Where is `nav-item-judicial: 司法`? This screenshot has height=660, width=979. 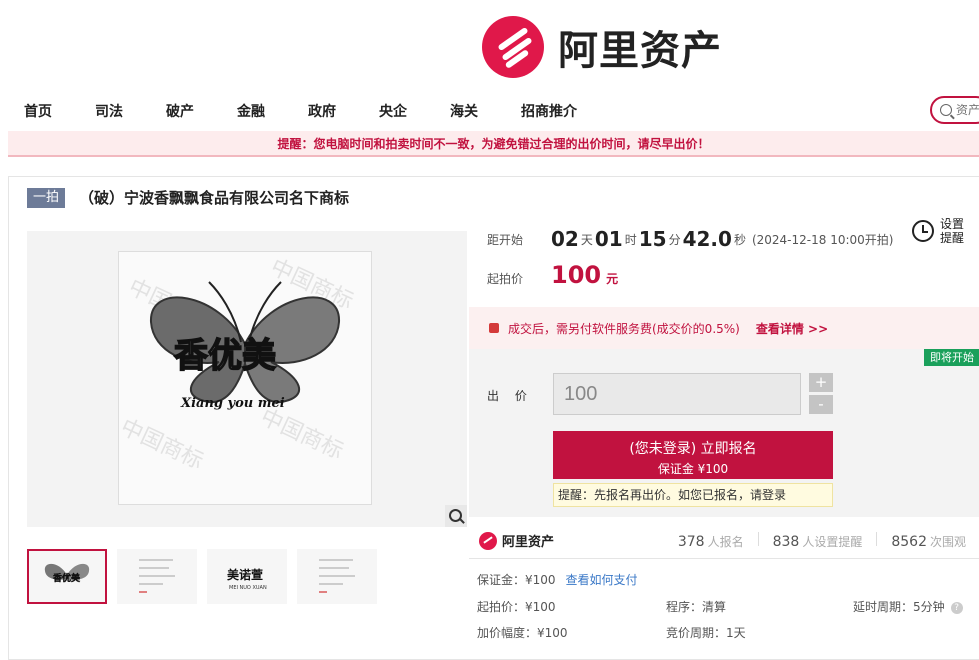
nav-item-judicial: 司法 is located at coordinates (118, 111).